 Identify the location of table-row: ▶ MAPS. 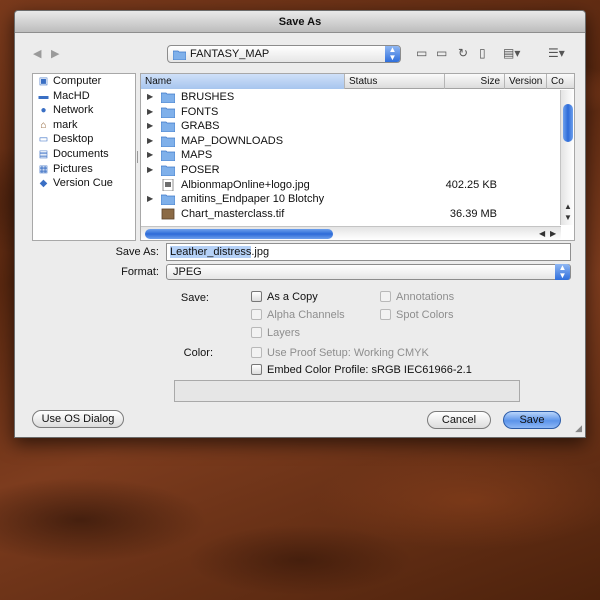
(351, 155).